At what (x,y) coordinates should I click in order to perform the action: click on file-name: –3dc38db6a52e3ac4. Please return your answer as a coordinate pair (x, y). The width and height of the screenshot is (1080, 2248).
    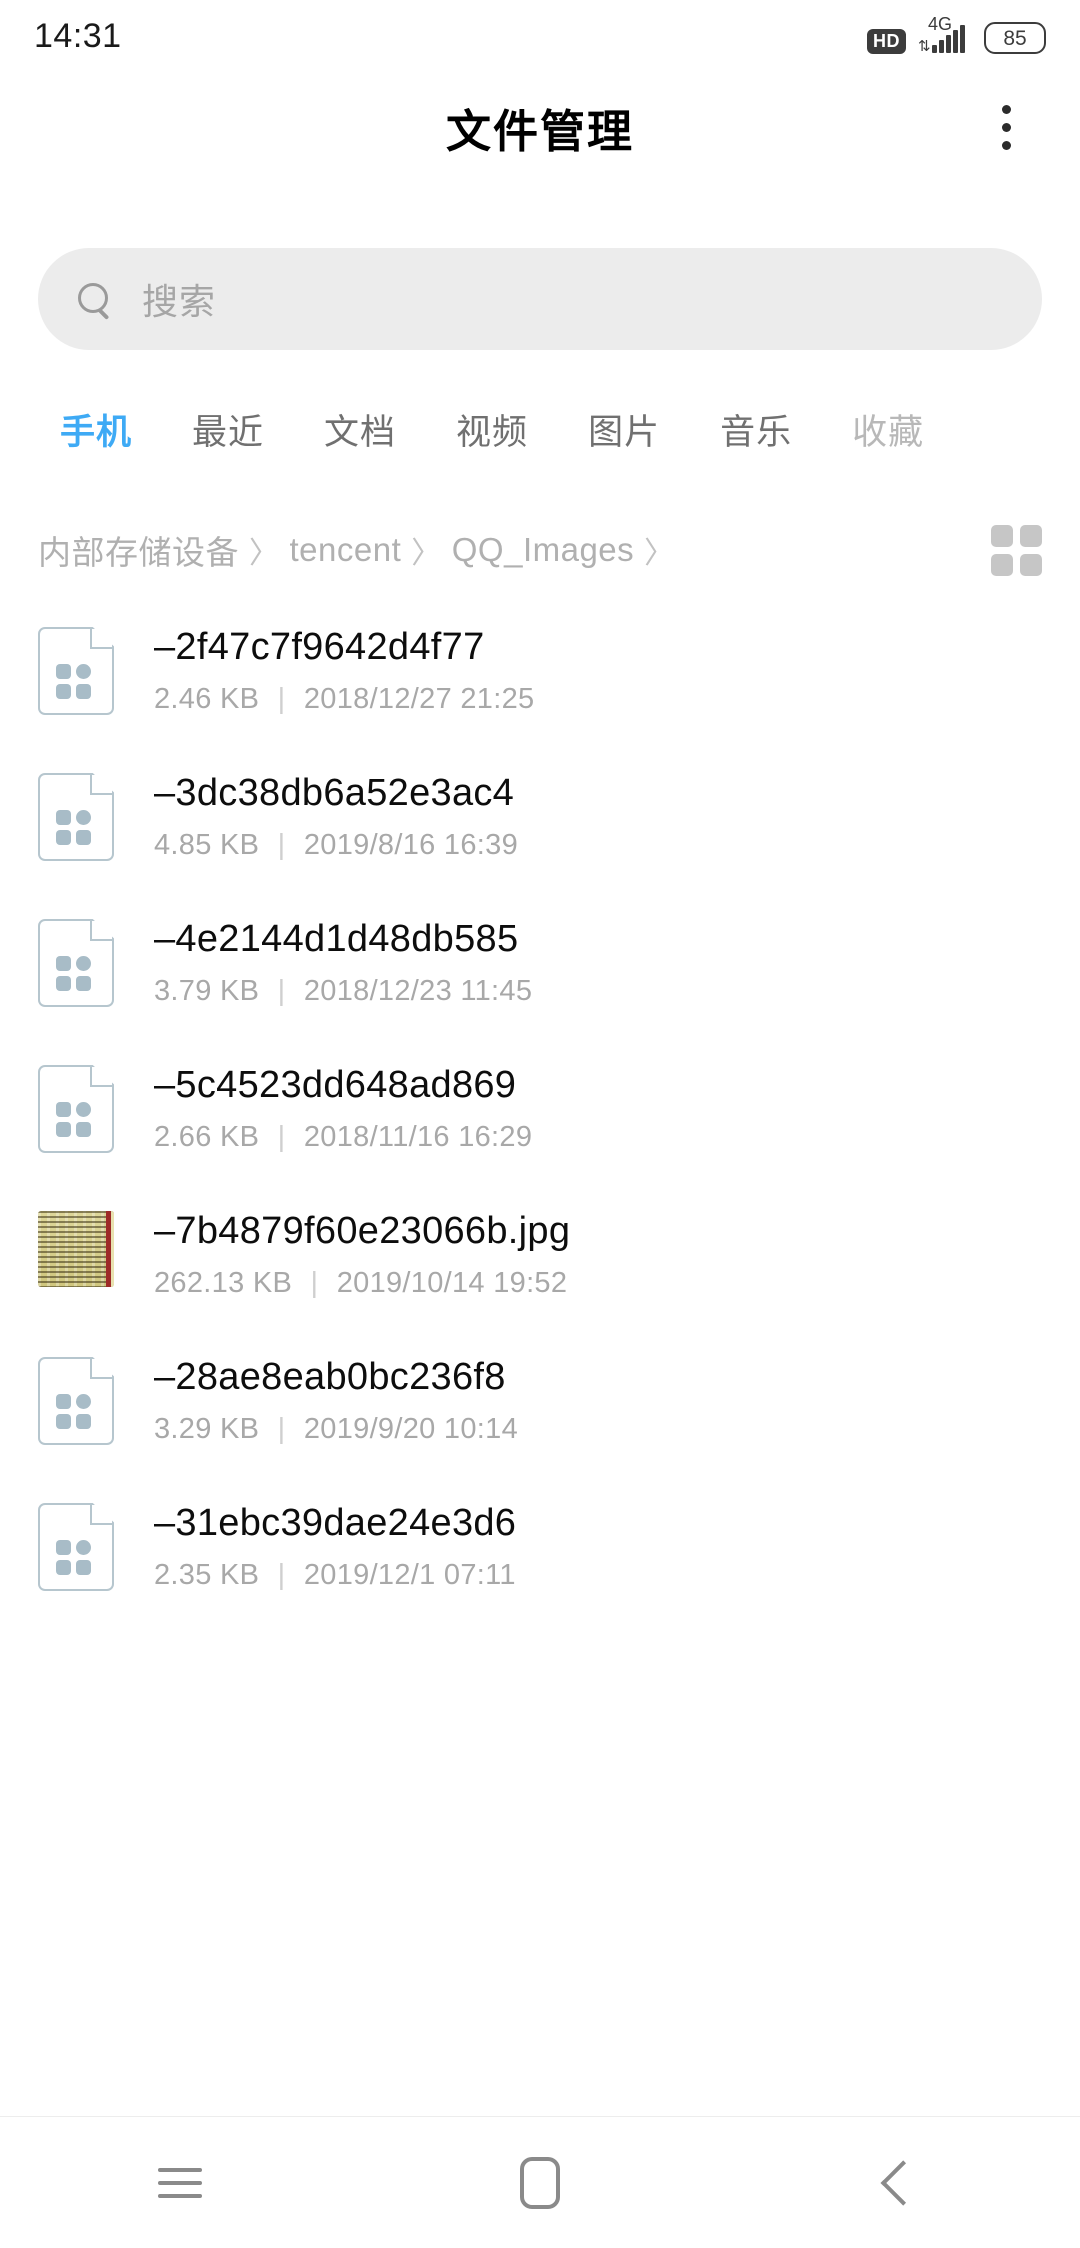
    Looking at the image, I should click on (334, 793).